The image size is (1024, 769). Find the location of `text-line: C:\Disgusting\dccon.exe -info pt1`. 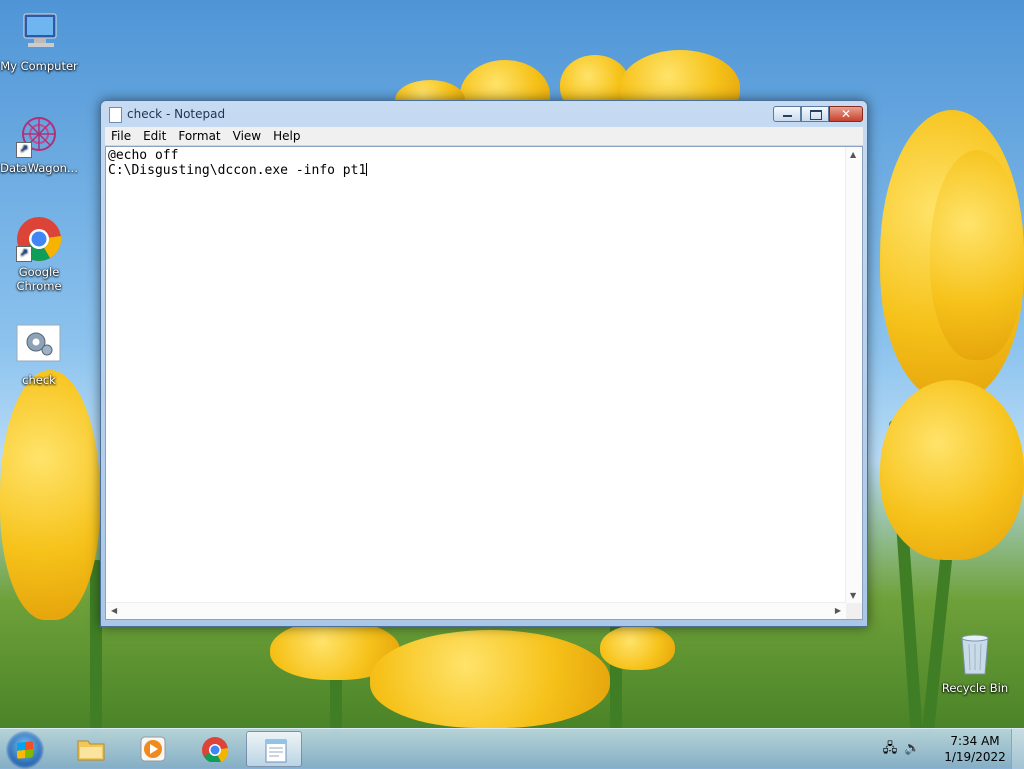

text-line: C:\Disgusting\dccon.exe -info pt1 is located at coordinates (237, 170).